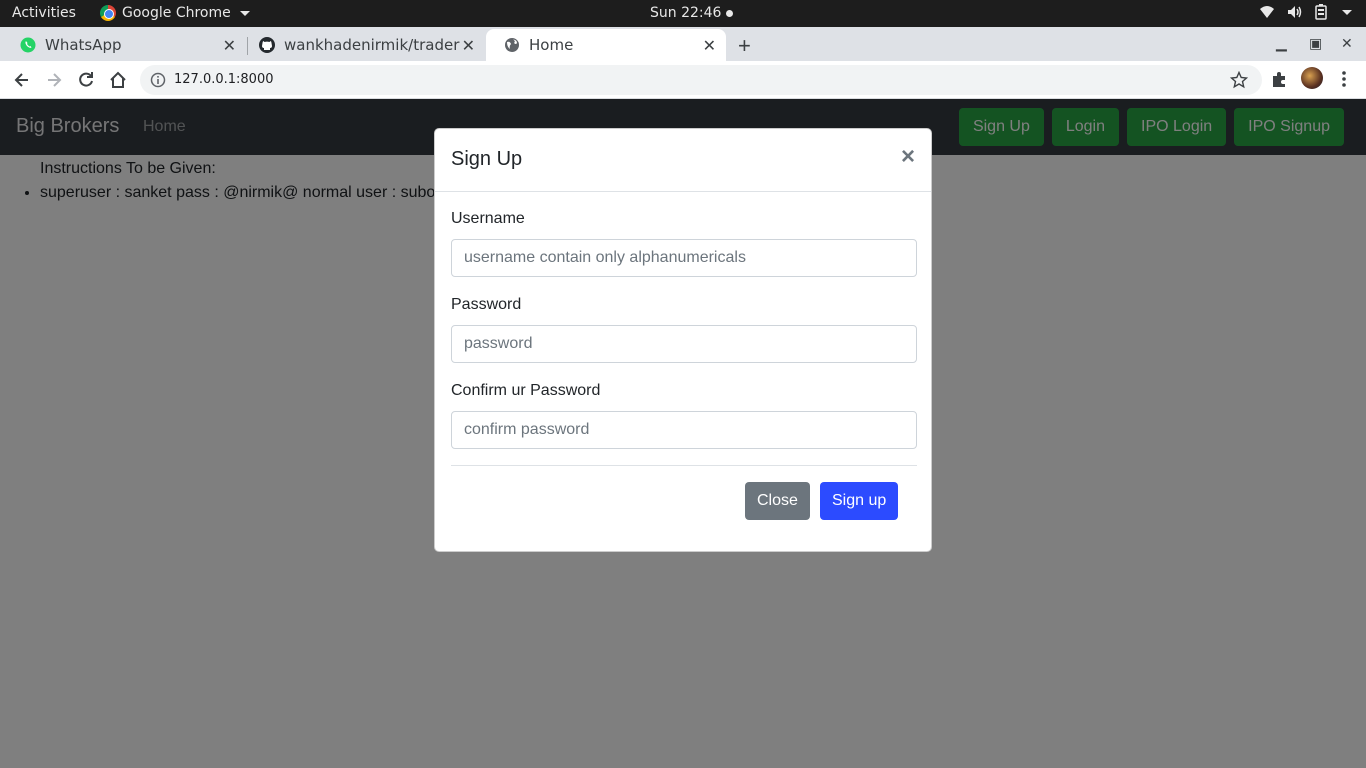  I want to click on system-top-bar: Activities Google Chrome Sun 22:46, so click(683, 13).